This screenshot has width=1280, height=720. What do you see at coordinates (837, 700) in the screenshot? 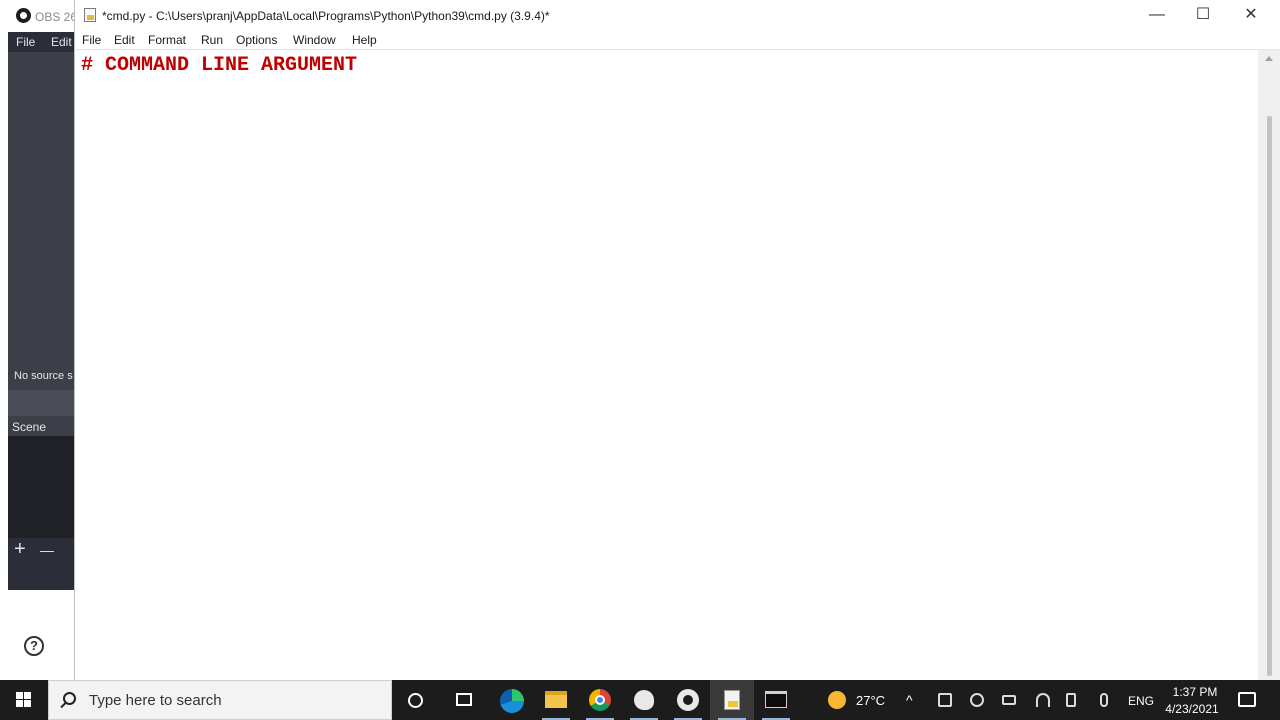
I see `weather-sun-icon` at bounding box center [837, 700].